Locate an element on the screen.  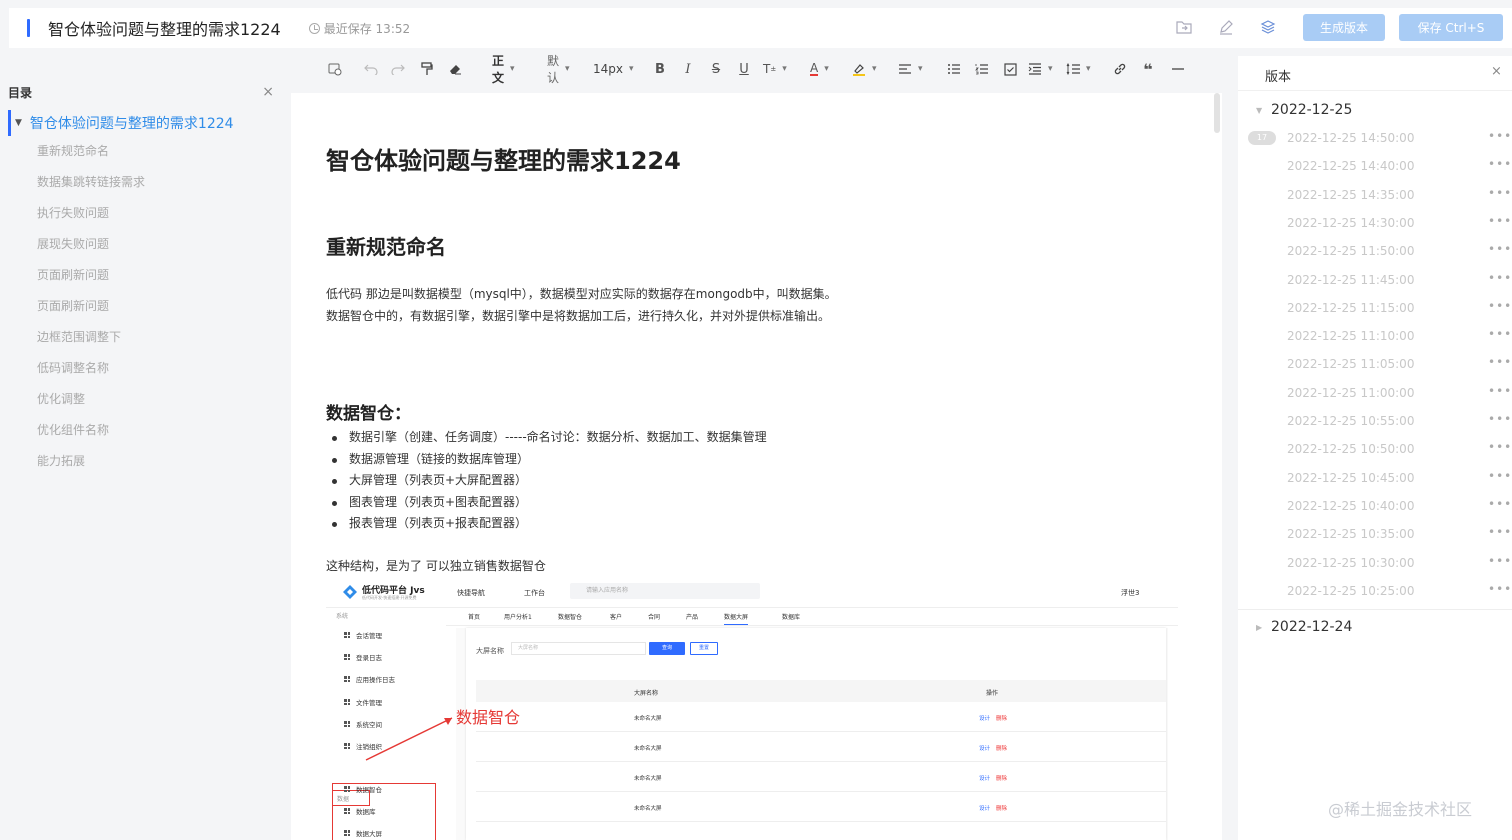
version-timestamp: 2022-12-25 10:35:00 is located at coordinates (1351, 534).